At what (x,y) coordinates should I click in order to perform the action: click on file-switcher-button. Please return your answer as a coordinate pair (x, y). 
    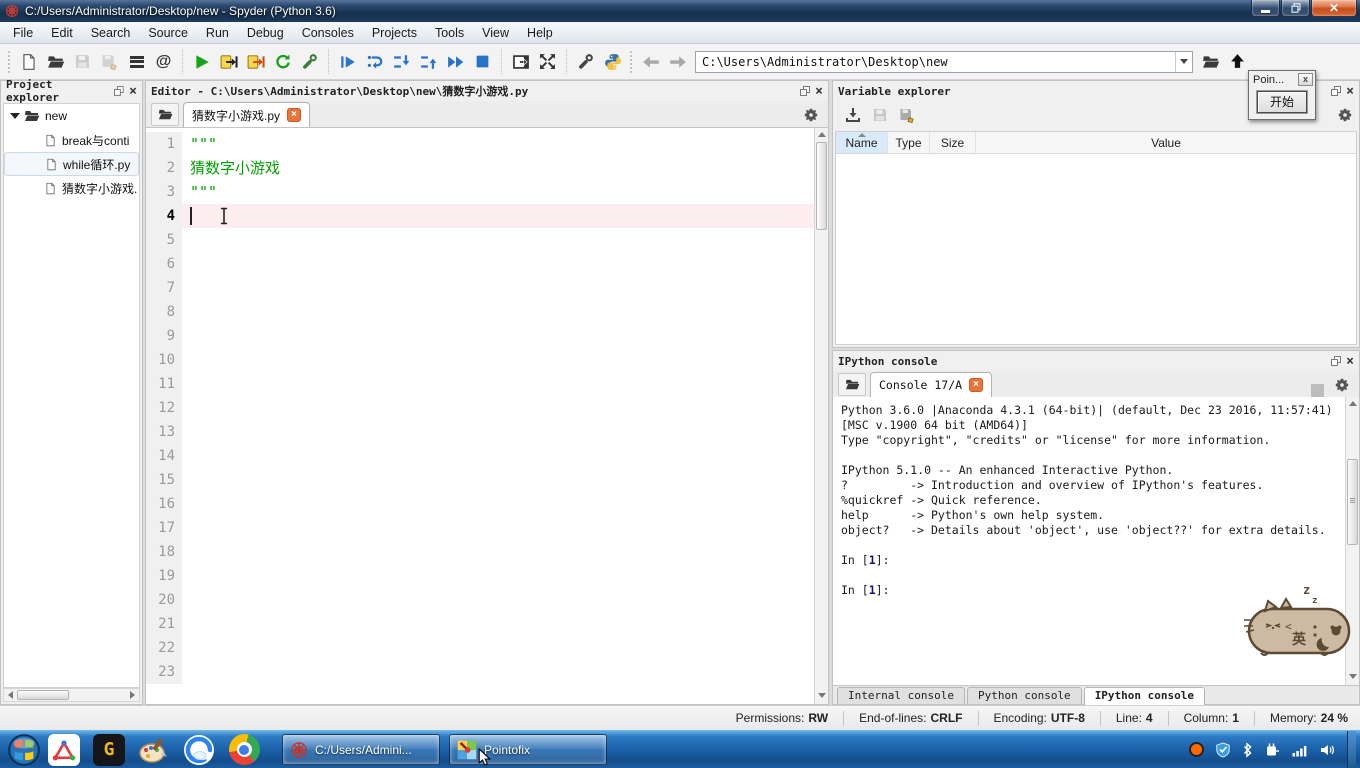
    Looking at the image, I should click on (136, 61).